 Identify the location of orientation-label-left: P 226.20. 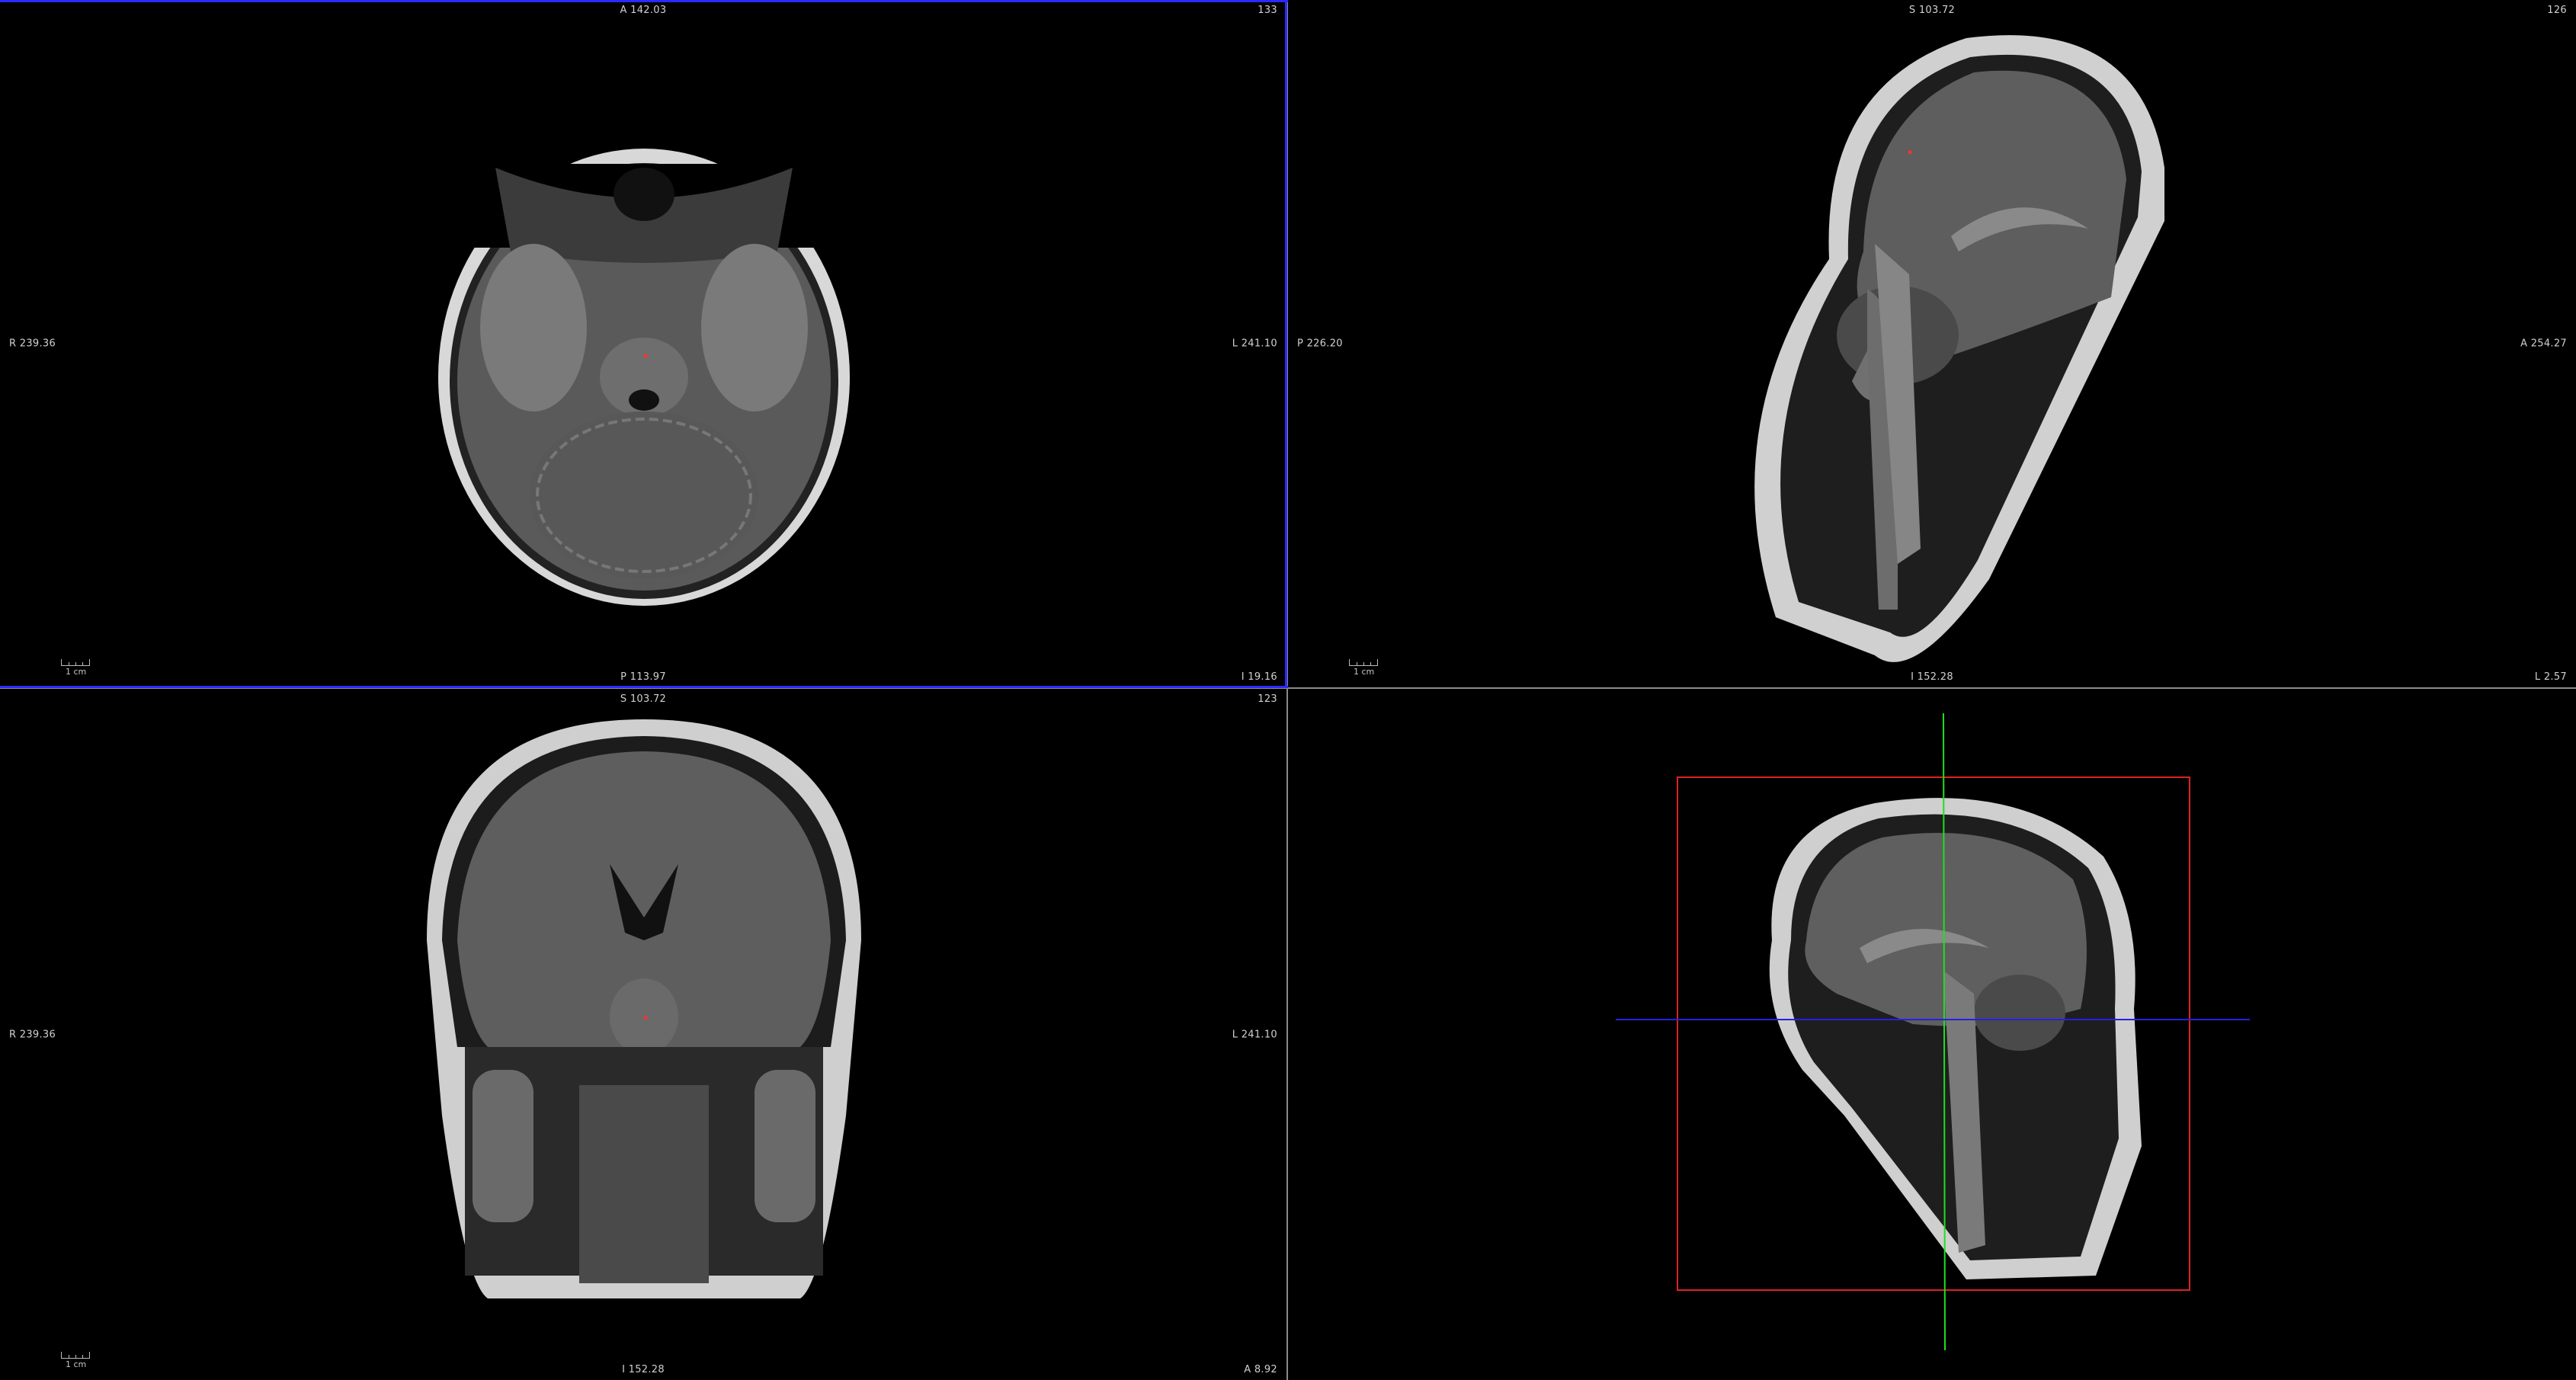
(1320, 344).